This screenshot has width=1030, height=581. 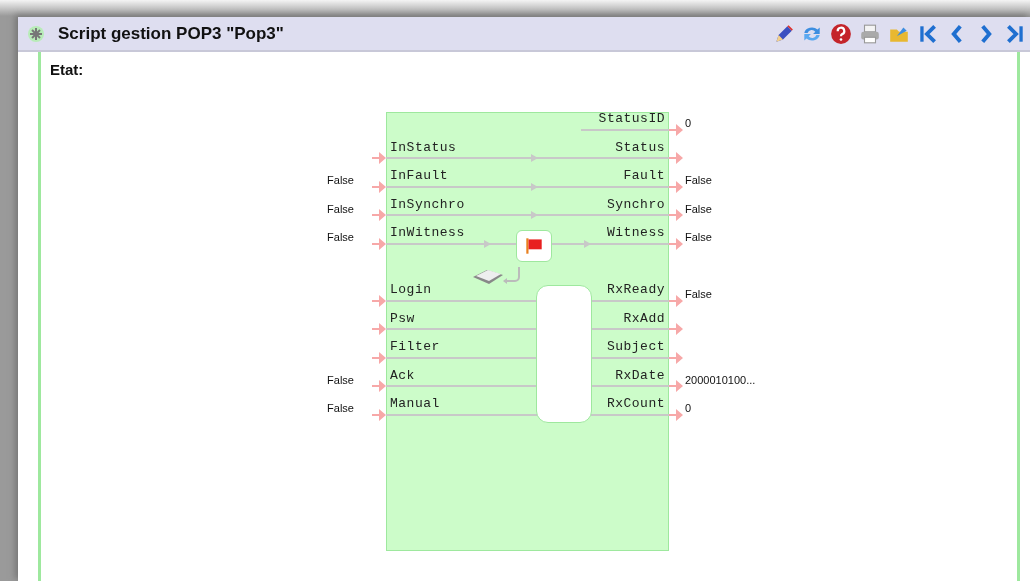 I want to click on input-label: InStatus, so click(x=423, y=147).